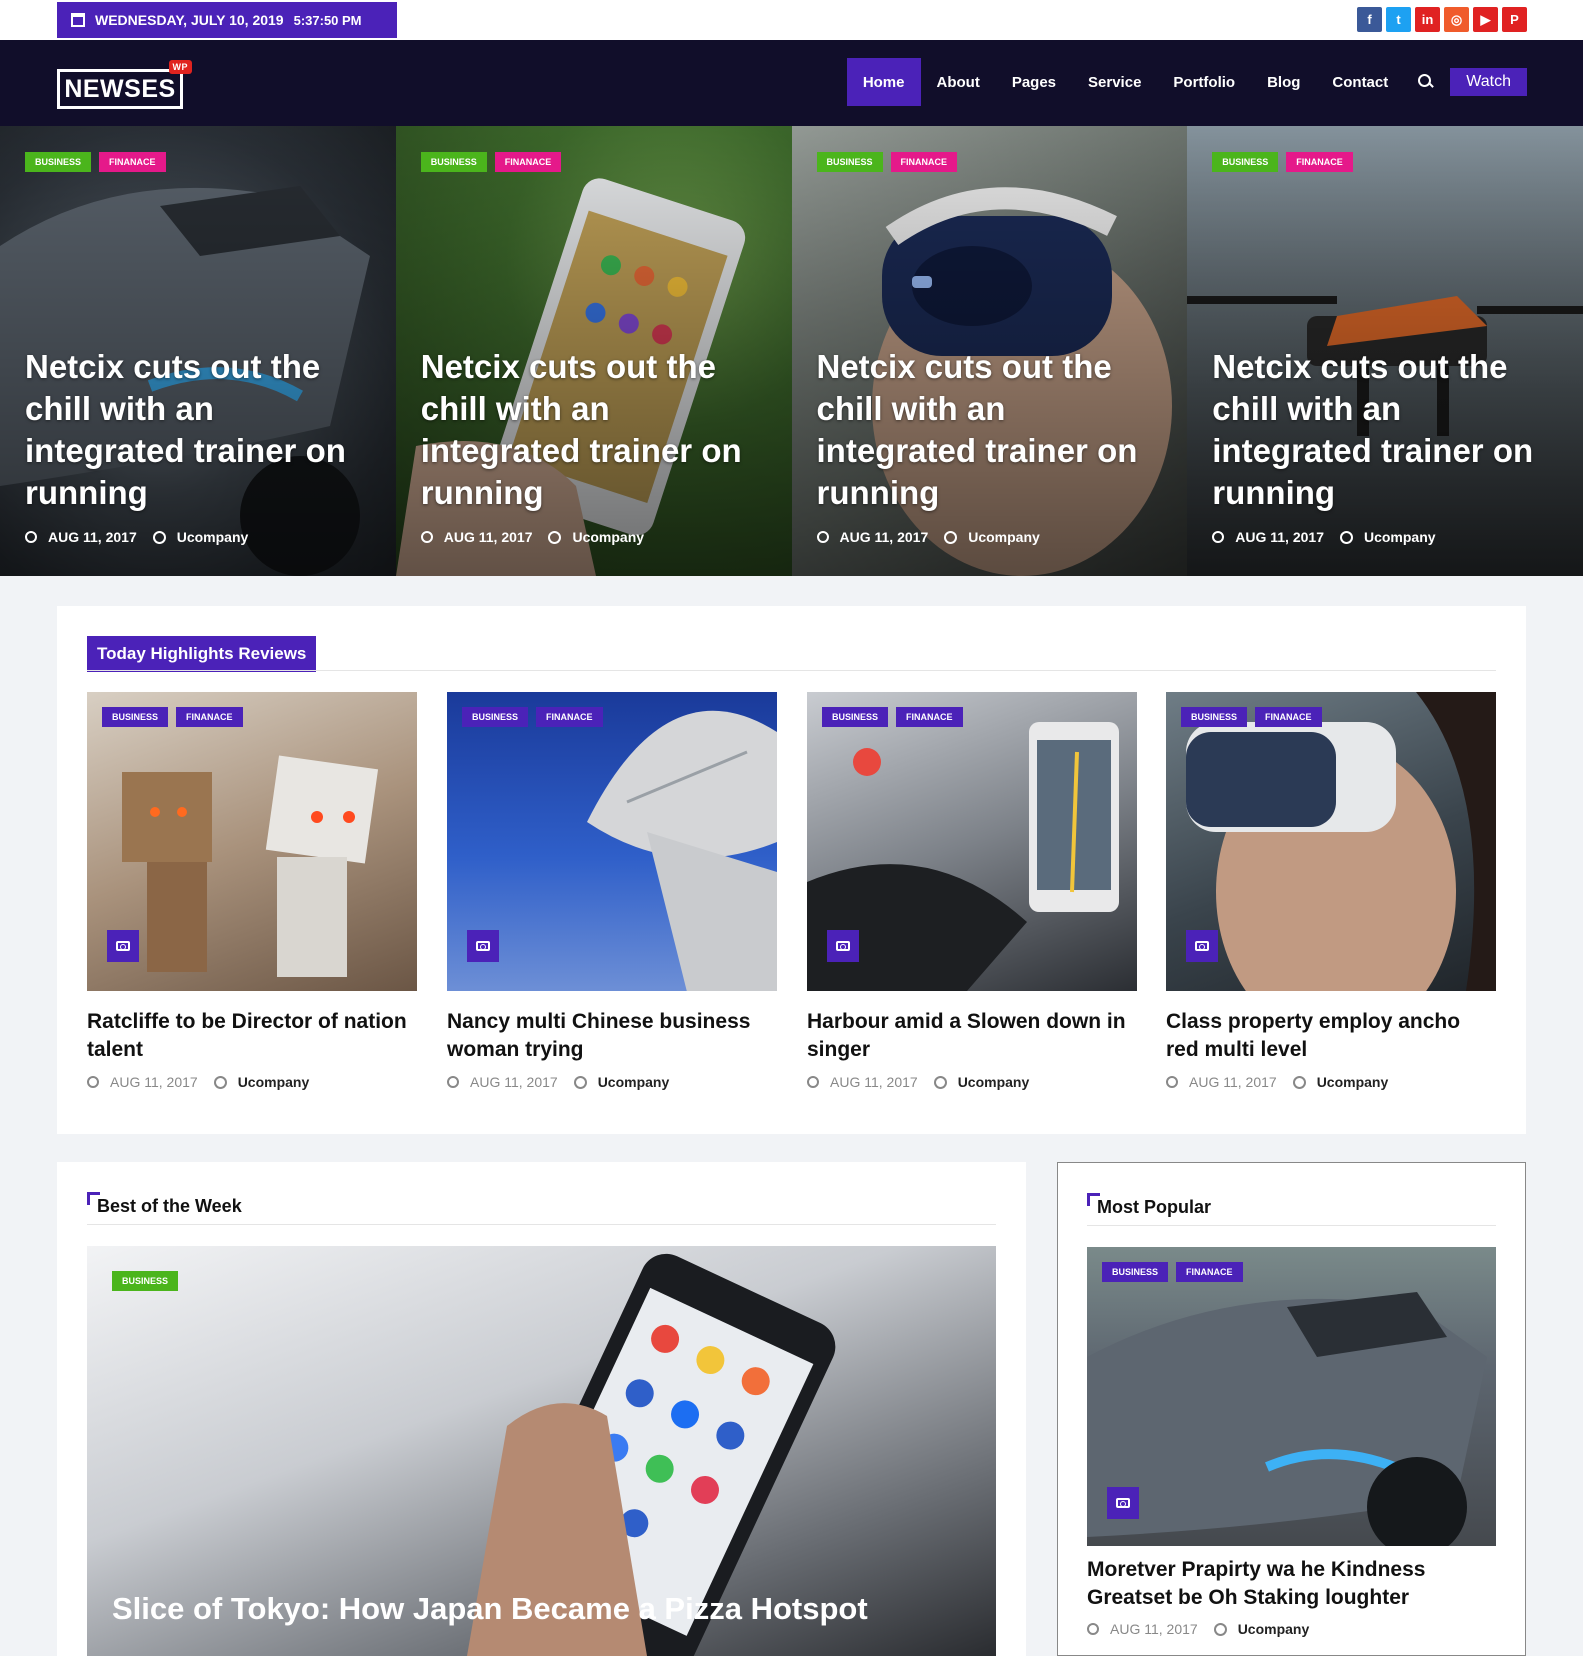  Describe the element at coordinates (972, 1036) in the screenshot. I see `card-title: Harbour amid a Slowen down in singer` at that location.